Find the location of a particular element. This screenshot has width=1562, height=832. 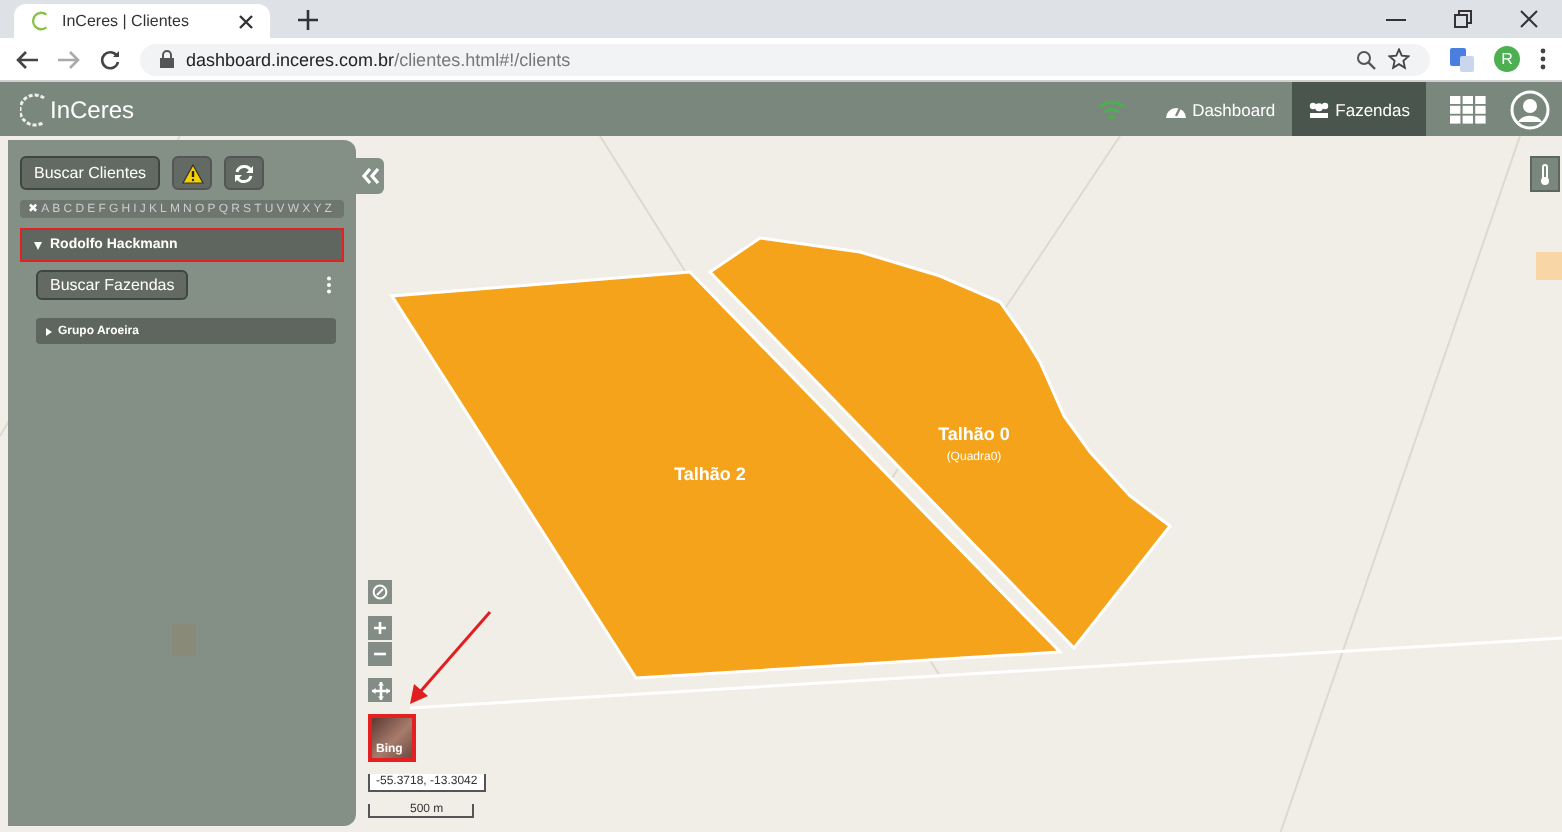

zoom-icon is located at coordinates (1366, 59).